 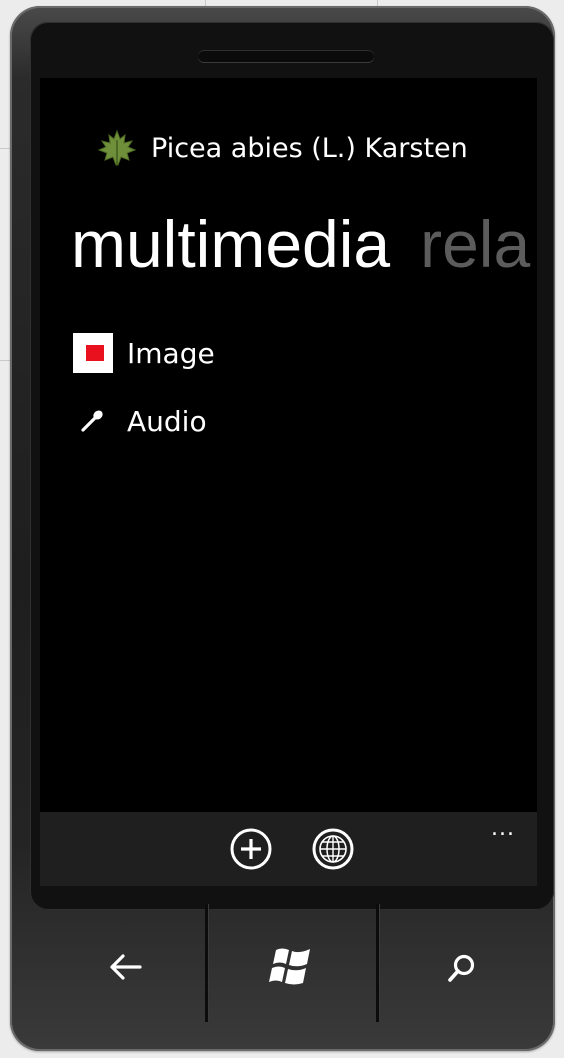 I want to click on plus-circle-icon, so click(x=251, y=849).